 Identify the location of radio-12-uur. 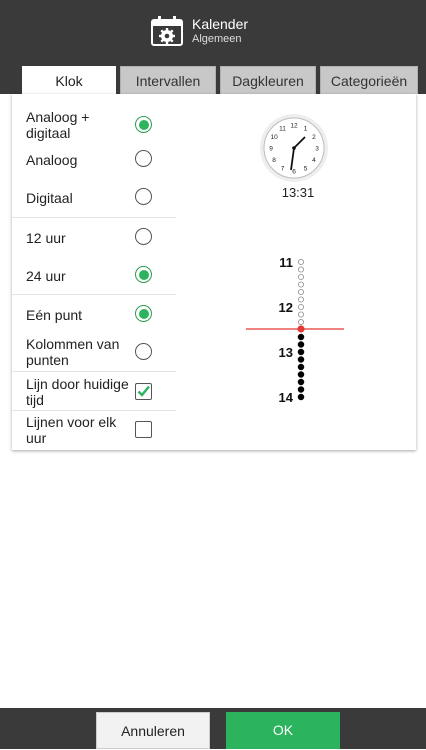
(143, 236).